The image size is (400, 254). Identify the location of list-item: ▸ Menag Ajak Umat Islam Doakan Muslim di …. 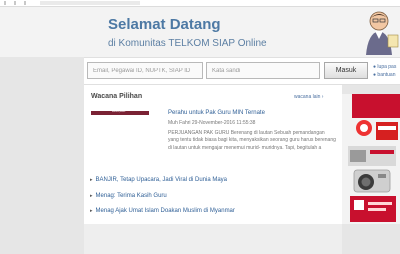
(162, 211).